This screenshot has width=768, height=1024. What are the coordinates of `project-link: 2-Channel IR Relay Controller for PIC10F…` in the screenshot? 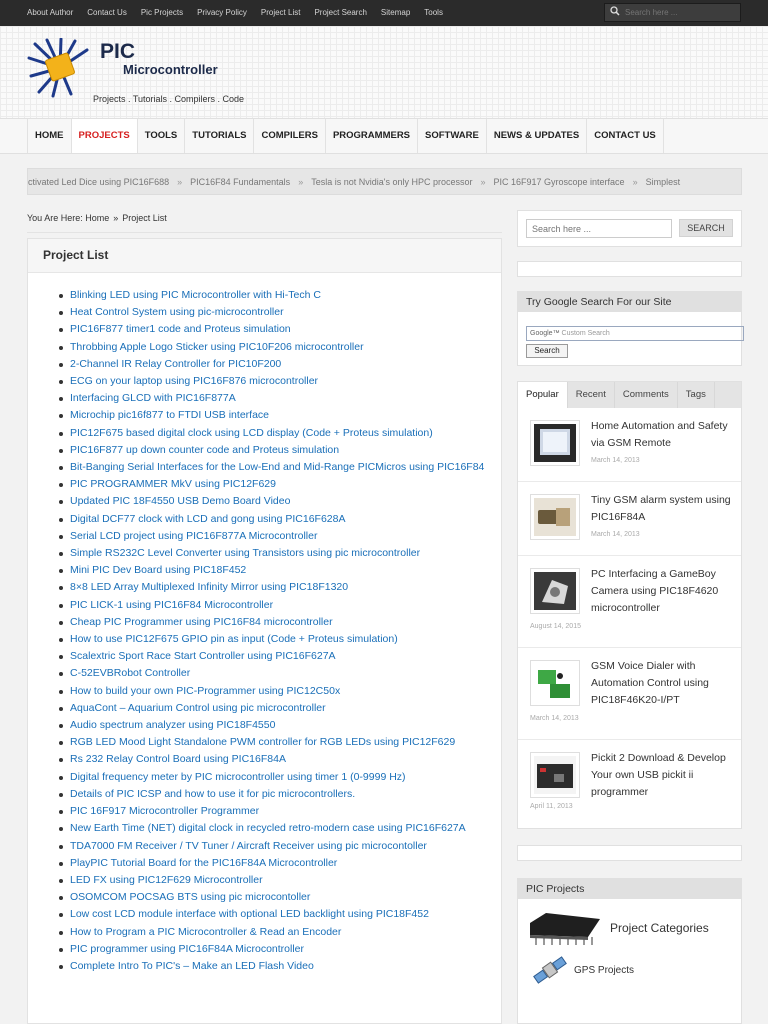 It's located at (175, 364).